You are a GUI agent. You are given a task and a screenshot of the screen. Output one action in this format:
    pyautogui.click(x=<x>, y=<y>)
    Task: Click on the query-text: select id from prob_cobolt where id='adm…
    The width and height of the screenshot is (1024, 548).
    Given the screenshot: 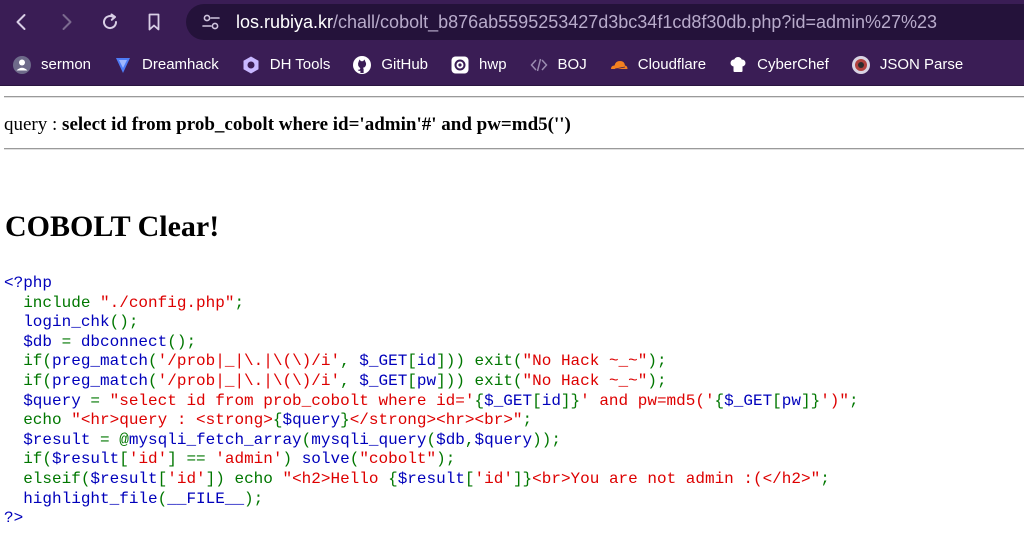 What is the action you would take?
    pyautogui.click(x=316, y=124)
    